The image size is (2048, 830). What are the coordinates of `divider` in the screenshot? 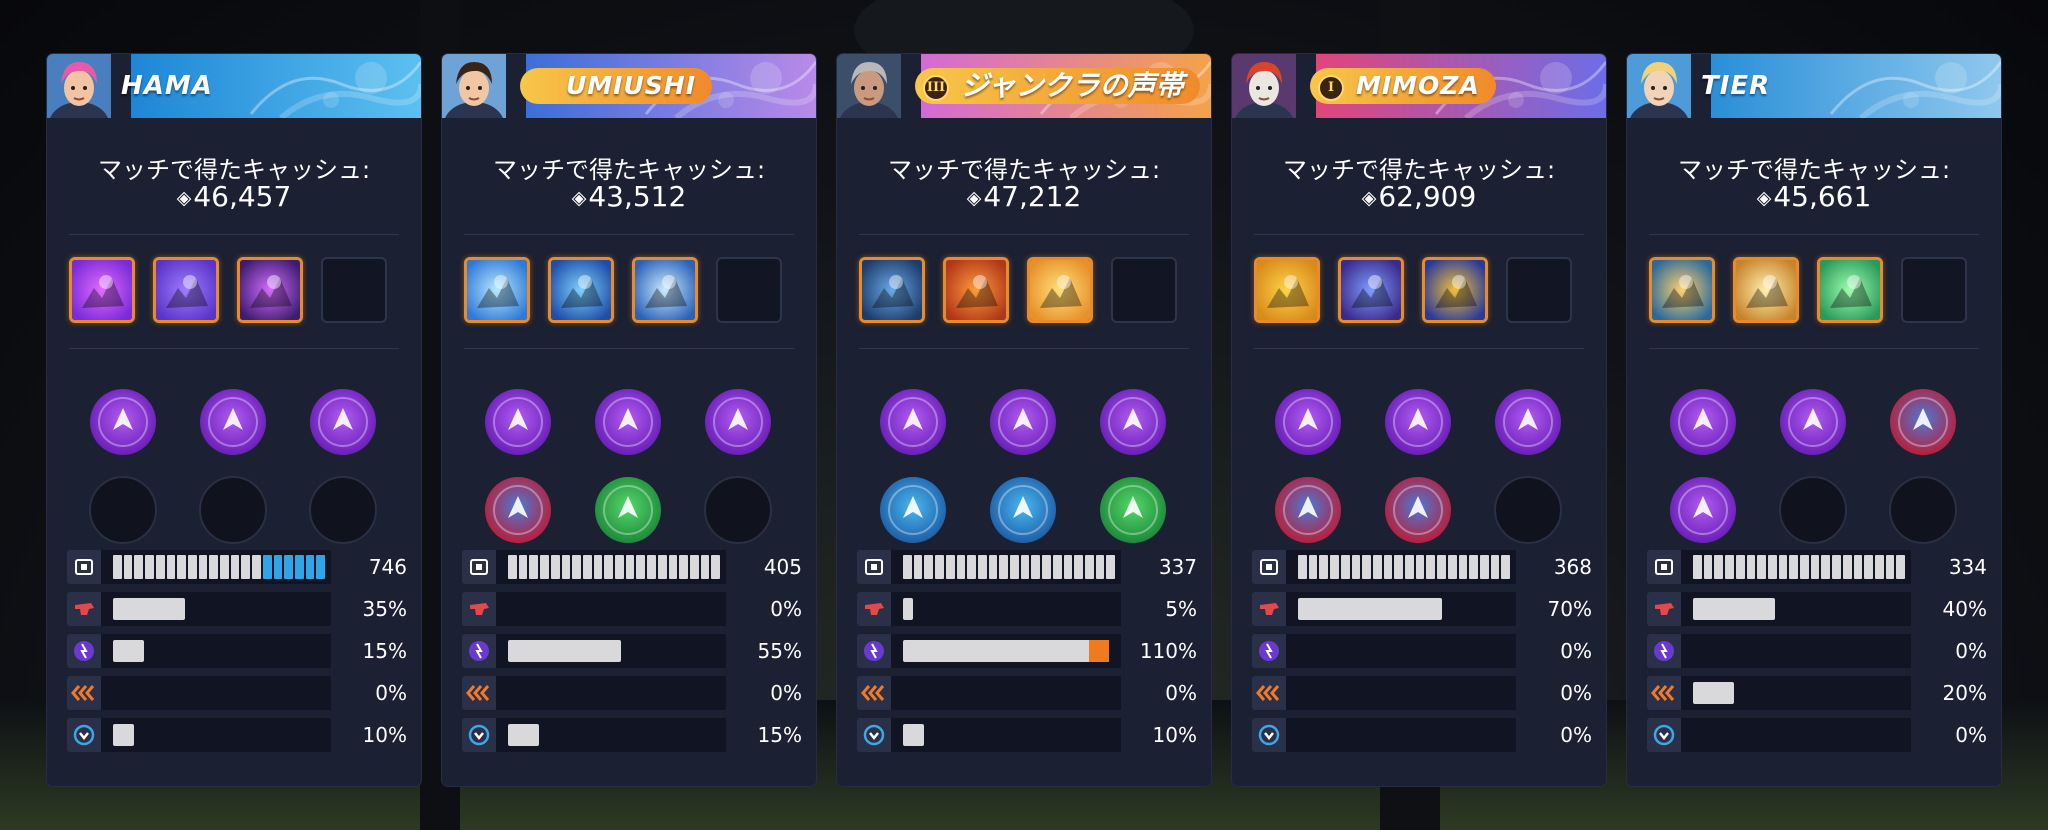 It's located at (234, 348).